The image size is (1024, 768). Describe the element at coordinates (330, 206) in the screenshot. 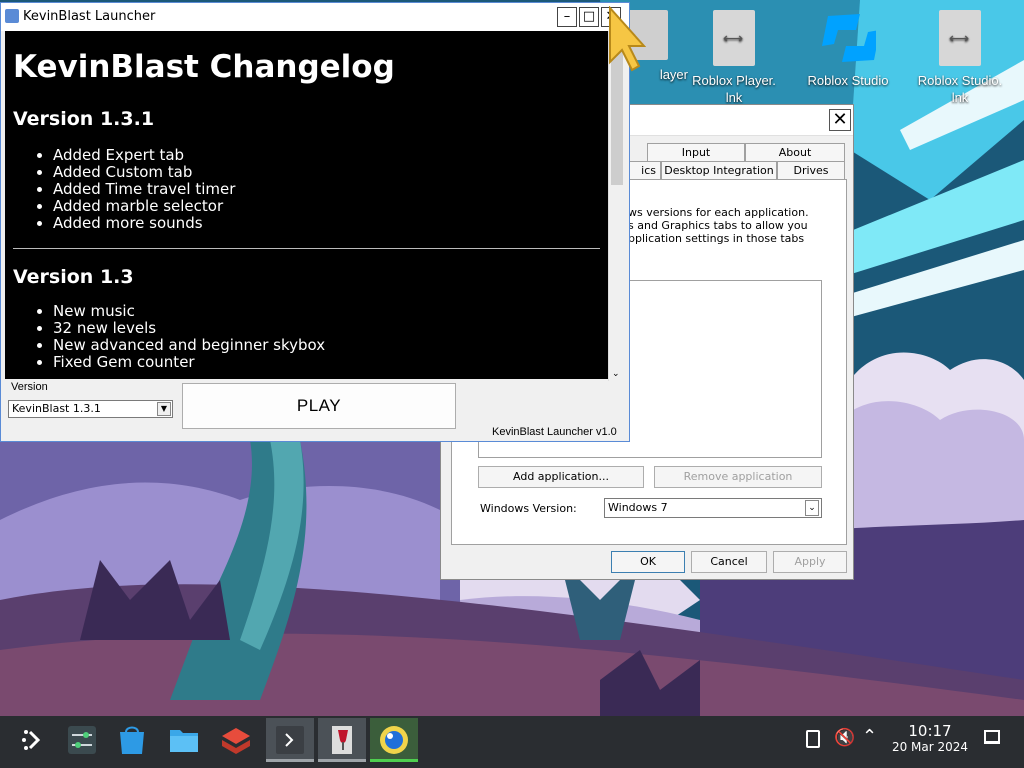

I see `list-item: Added marble selector` at that location.